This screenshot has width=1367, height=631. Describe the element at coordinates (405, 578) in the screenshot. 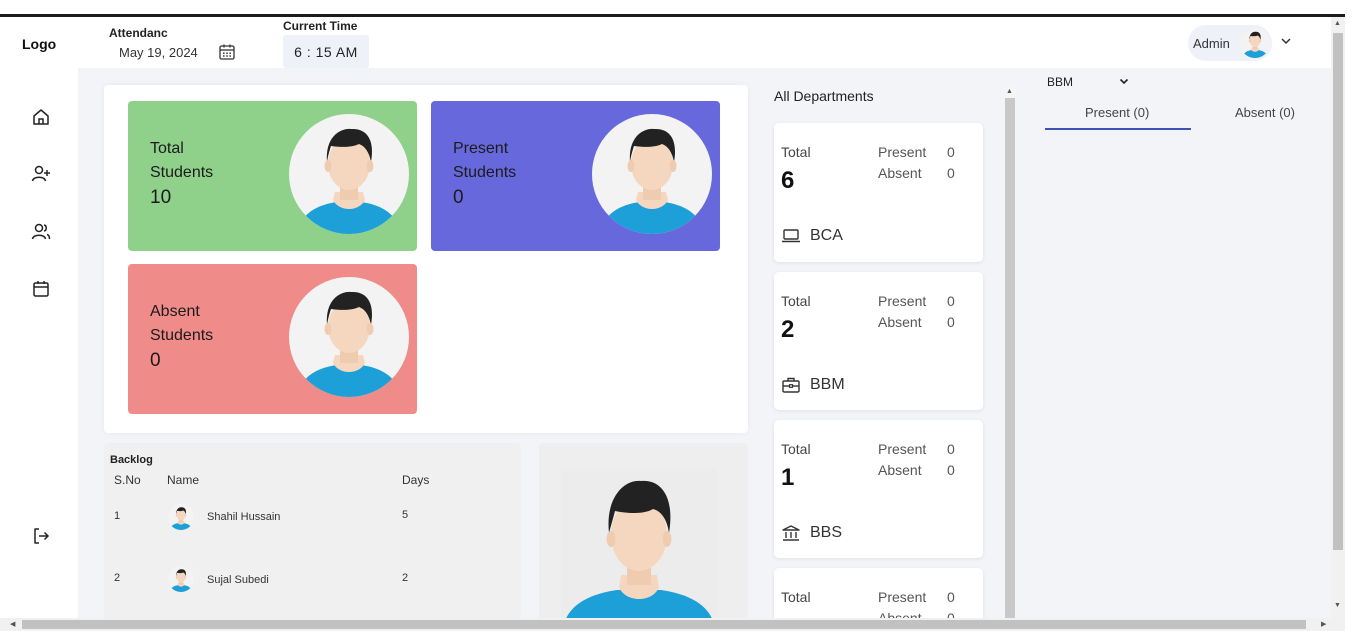

I see `row-days: 2` at that location.